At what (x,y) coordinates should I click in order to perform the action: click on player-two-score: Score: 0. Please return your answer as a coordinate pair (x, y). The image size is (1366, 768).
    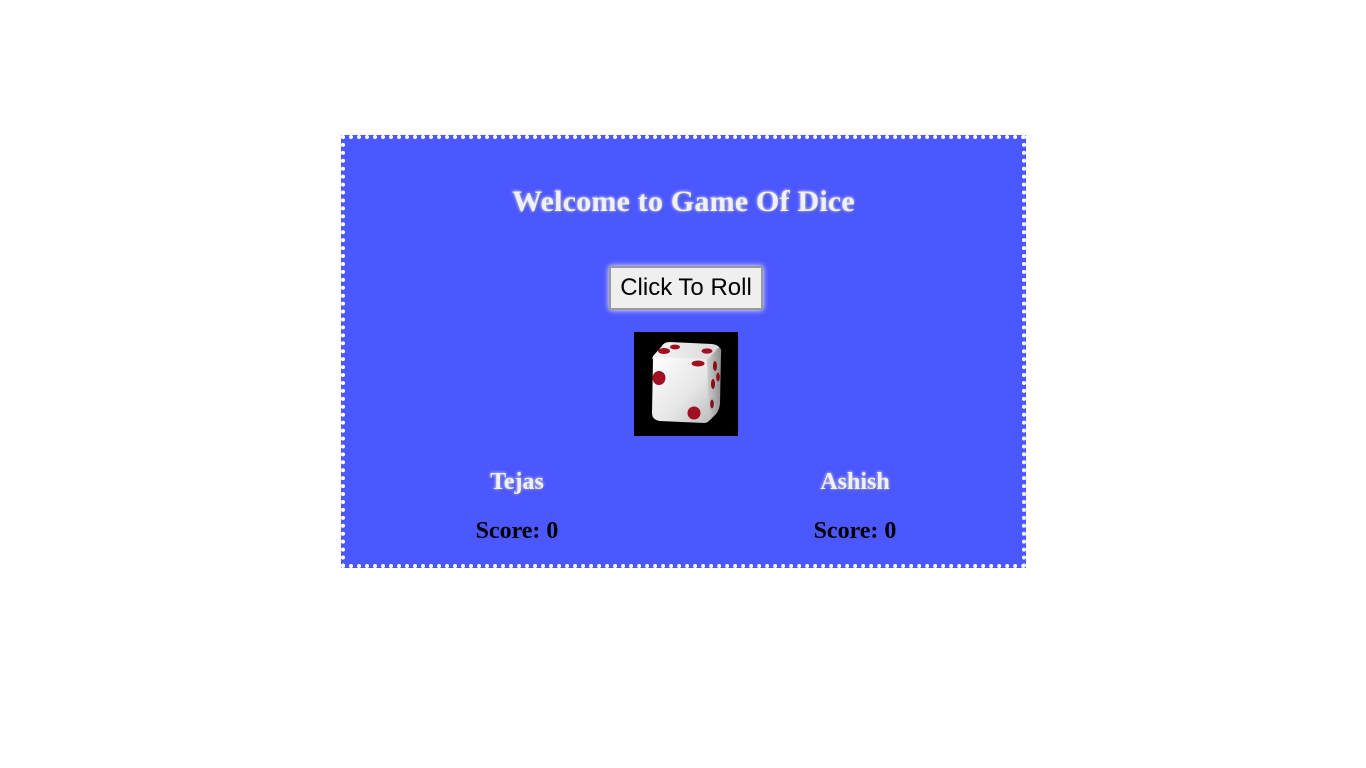
    Looking at the image, I should click on (855, 531).